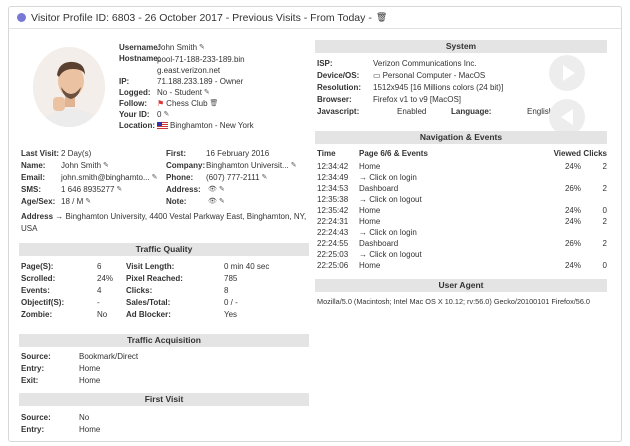  I want to click on first-entry-label: Entry:, so click(33, 429).